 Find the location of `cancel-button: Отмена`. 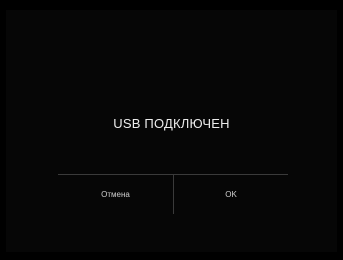

cancel-button: Отмена is located at coordinates (115, 194).